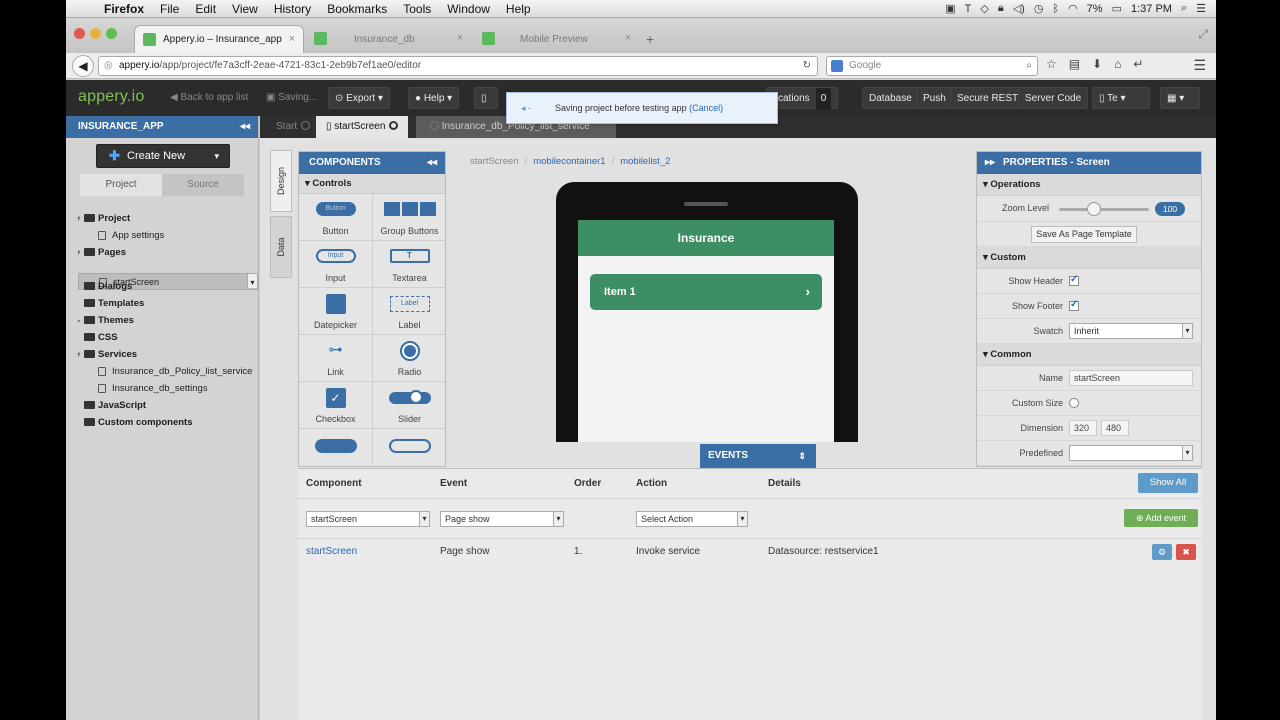 The image size is (1280, 720). What do you see at coordinates (968, 9) in the screenshot?
I see `text-icon: T` at bounding box center [968, 9].